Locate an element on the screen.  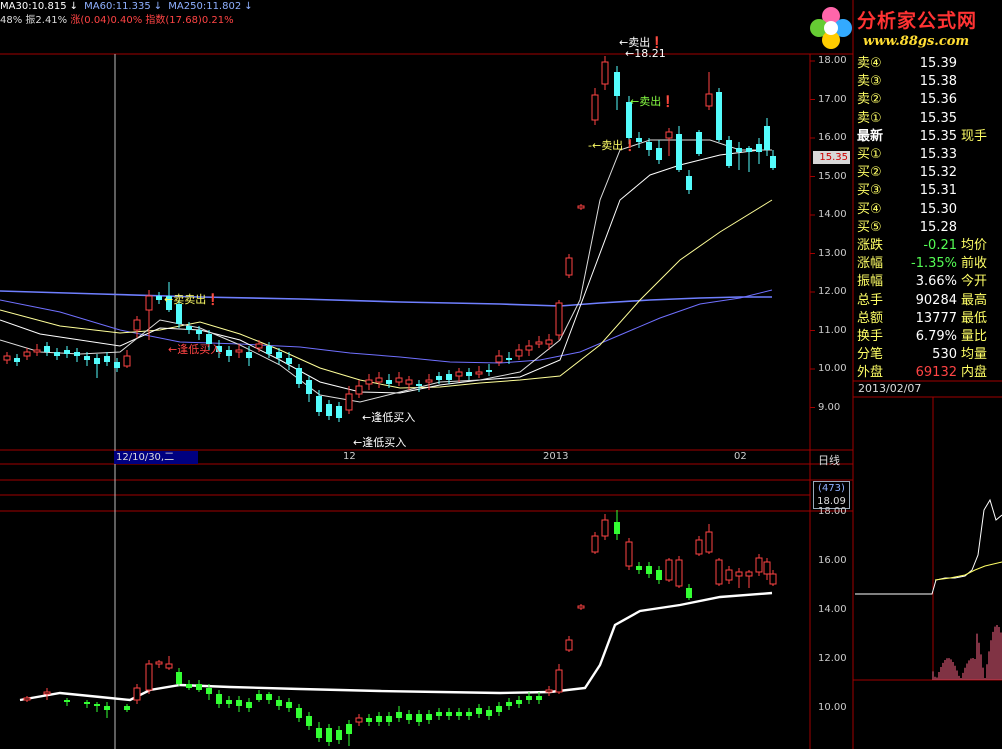
sell-price-annotation: ←18.21 is located at coordinates (645, 53).